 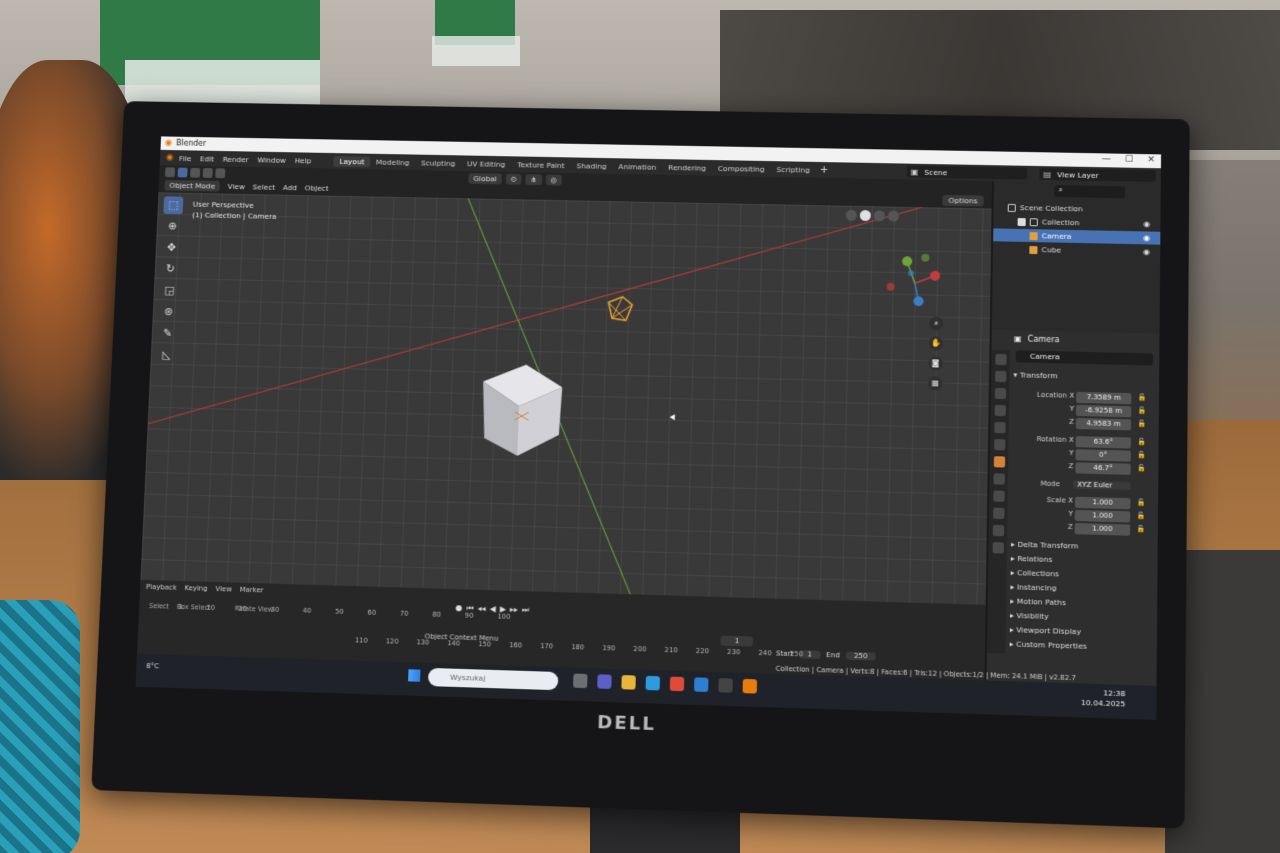 What do you see at coordinates (414, 675) in the screenshot?
I see `windows-start-icon` at bounding box center [414, 675].